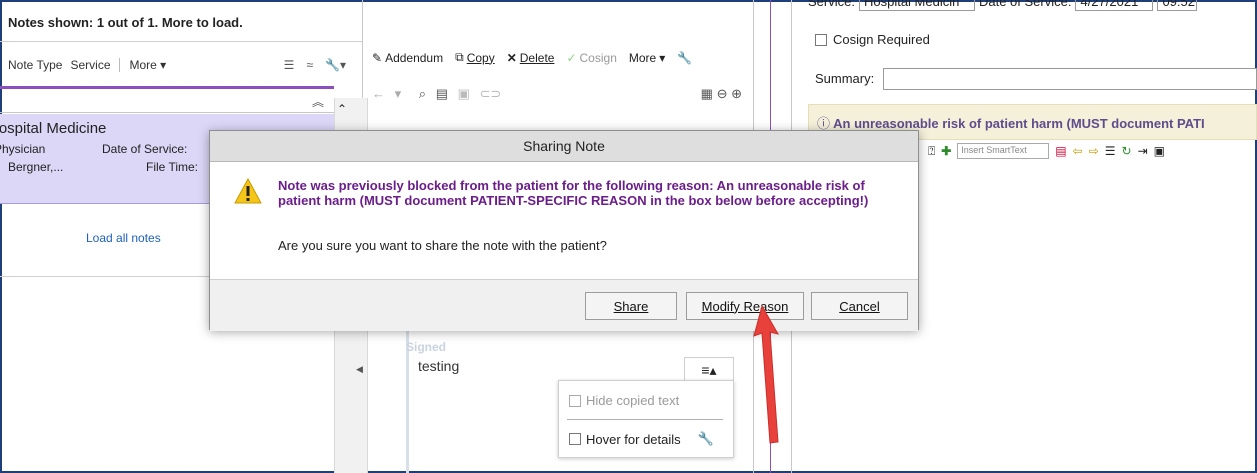  I want to click on more-menu: More ▾, so click(142, 65).